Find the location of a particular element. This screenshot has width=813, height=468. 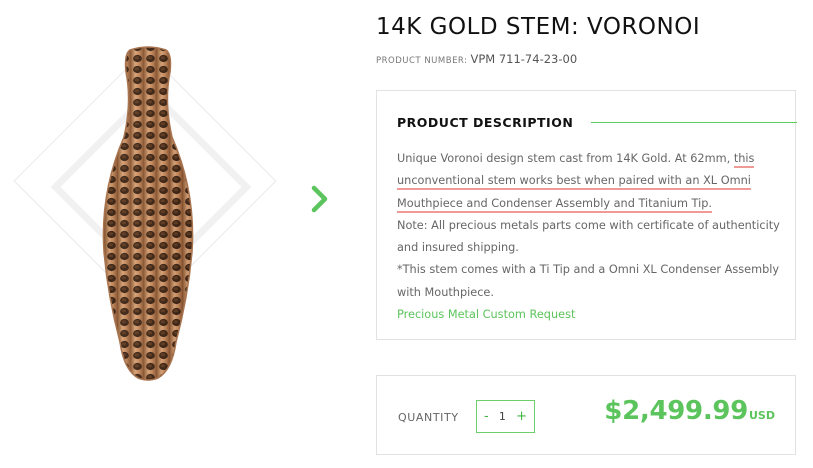

product-description-heading: PRODUCT DESCRIPTION is located at coordinates (485, 122).